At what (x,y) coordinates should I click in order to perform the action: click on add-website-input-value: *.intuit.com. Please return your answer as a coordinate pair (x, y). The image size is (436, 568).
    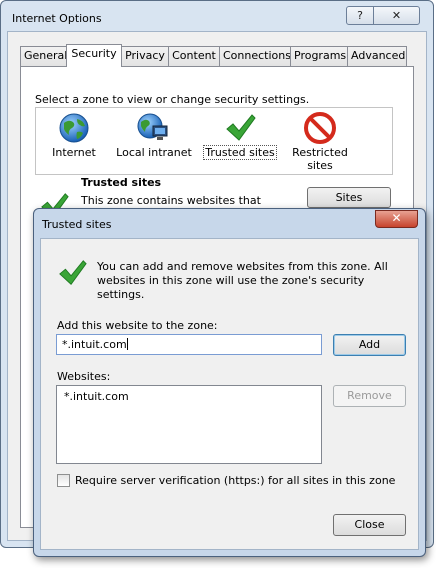
    Looking at the image, I should click on (94, 344).